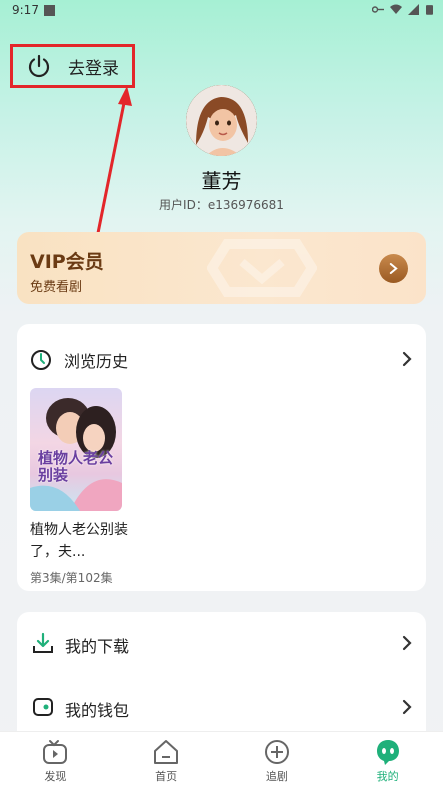 Image resolution: width=443 pixels, height=789 pixels. I want to click on status-time: 9:17, so click(25, 10).